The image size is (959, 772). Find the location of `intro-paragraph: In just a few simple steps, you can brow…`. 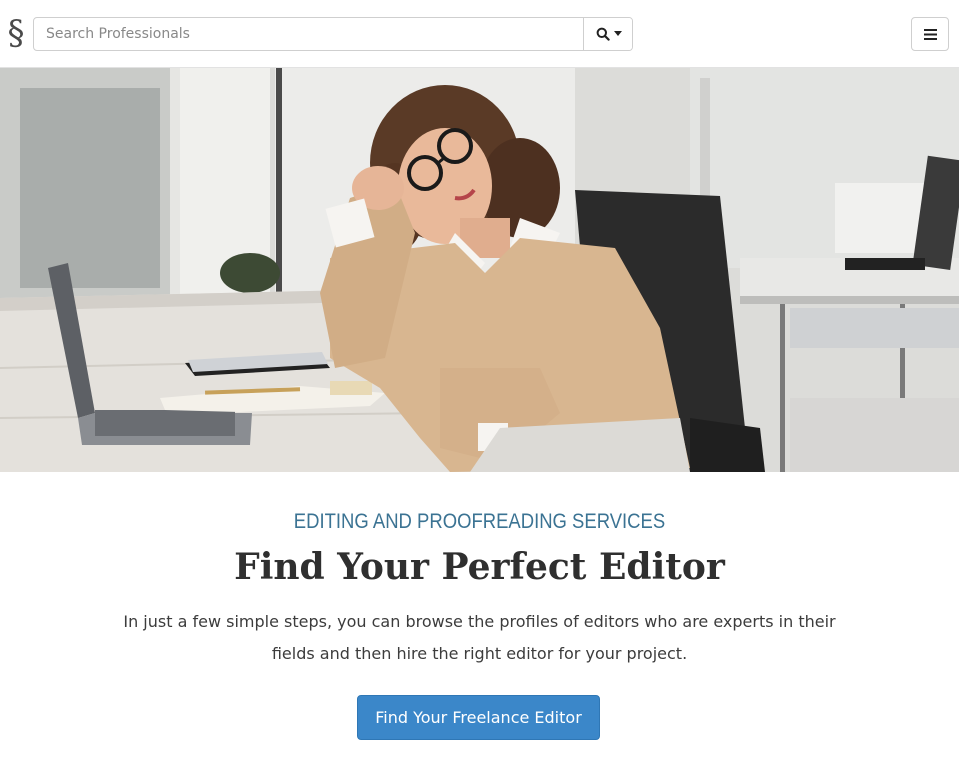

intro-paragraph: In just a few simple steps, you can brow… is located at coordinates (479, 637).